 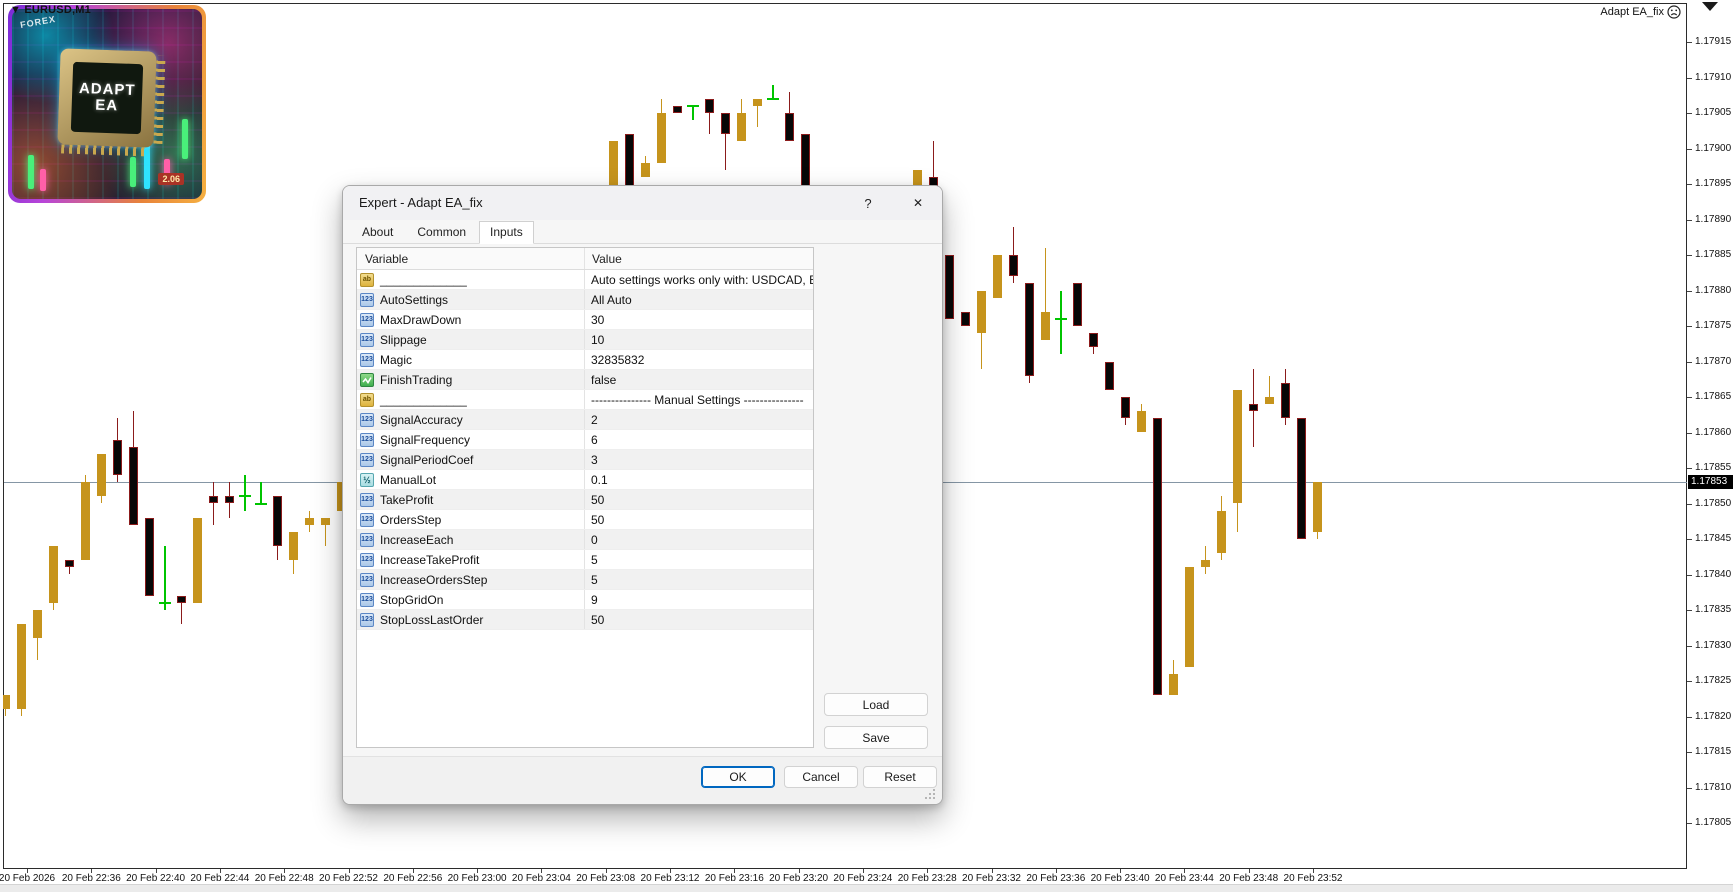 I want to click on table-row: 123 Slippage 10, so click(x=585, y=340).